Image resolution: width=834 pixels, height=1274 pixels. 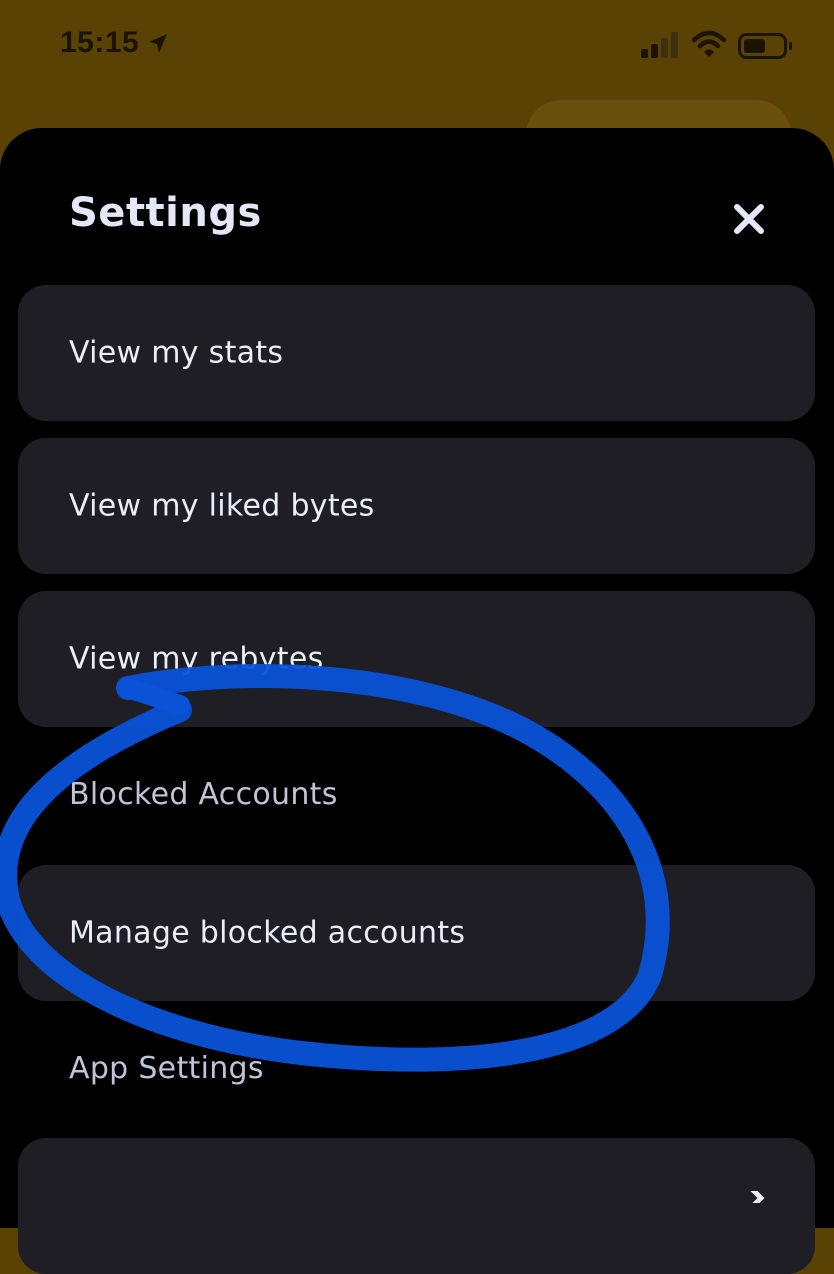 I want to click on battery-icon, so click(x=766, y=48).